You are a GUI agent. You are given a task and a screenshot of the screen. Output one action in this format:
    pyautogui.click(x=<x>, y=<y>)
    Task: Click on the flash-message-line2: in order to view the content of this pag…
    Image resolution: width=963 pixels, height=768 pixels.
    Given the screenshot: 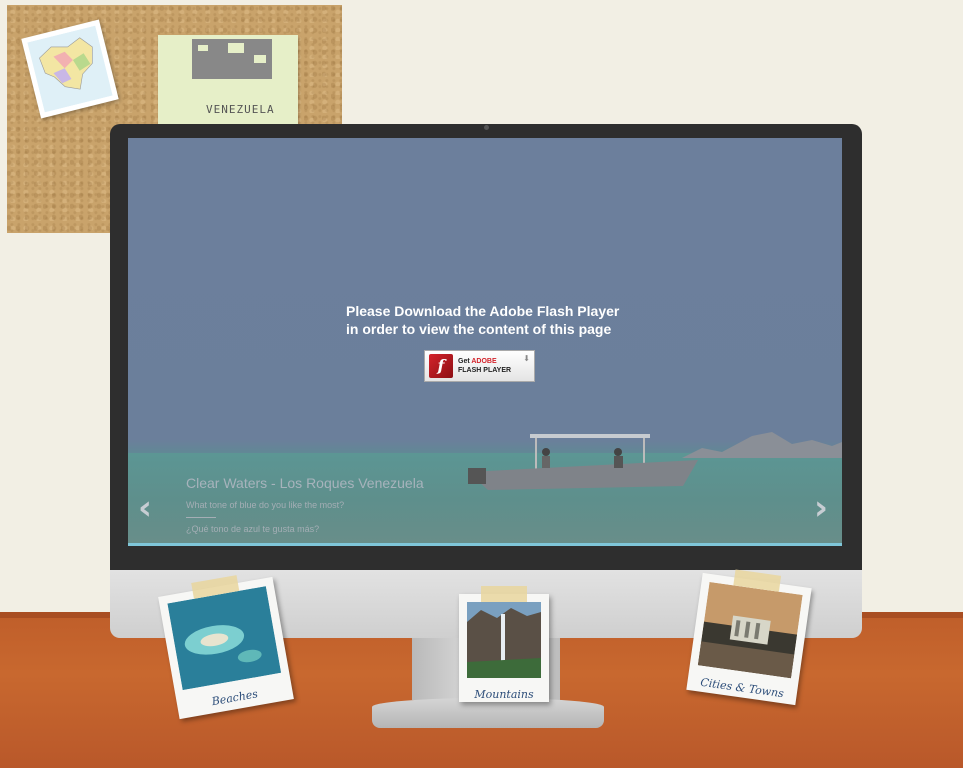 What is the action you would take?
    pyautogui.click(x=479, y=329)
    